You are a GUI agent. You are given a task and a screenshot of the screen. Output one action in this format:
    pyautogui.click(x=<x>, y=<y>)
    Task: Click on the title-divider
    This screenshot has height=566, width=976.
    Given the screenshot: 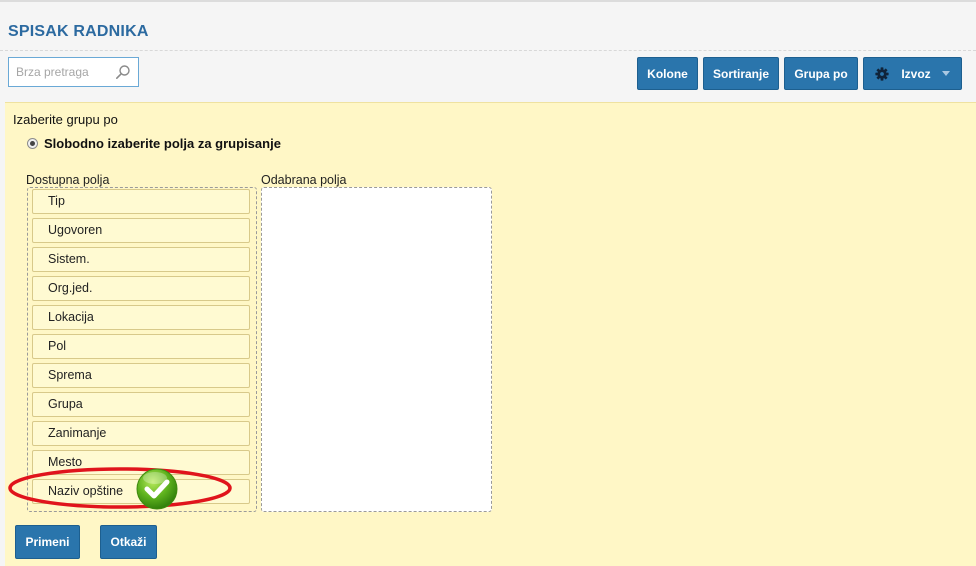 What is the action you would take?
    pyautogui.click(x=488, y=50)
    